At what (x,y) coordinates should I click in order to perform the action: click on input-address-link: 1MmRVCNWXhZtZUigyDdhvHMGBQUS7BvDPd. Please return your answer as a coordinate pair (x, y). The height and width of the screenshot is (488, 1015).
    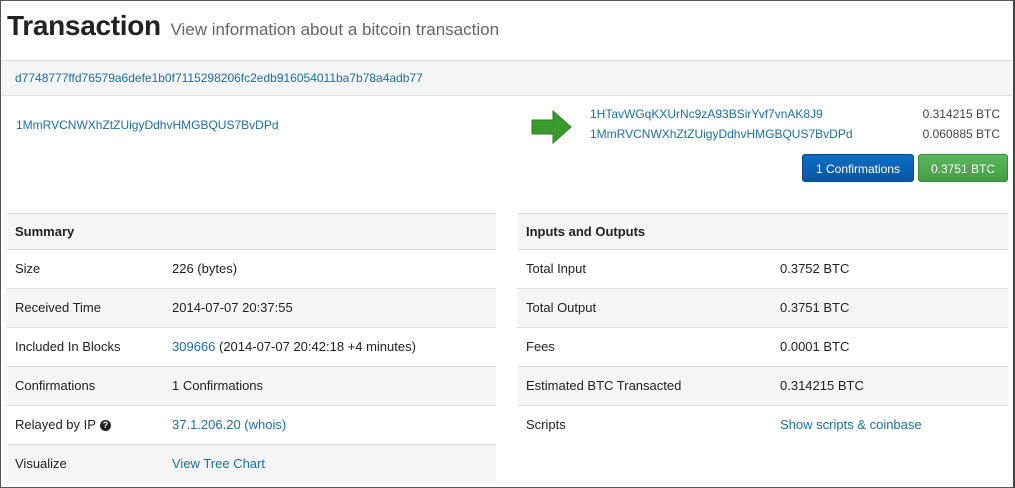
    Looking at the image, I should click on (147, 125).